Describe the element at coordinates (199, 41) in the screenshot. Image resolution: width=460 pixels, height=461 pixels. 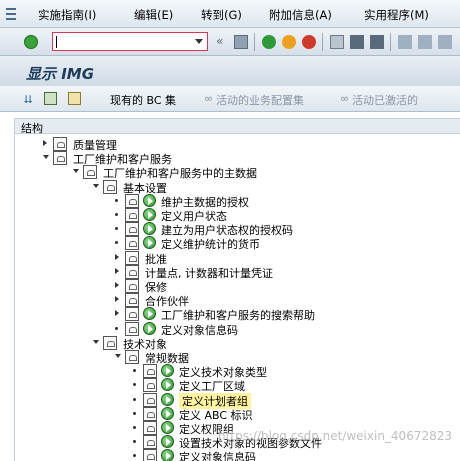
I see `chevron-down-icon` at that location.